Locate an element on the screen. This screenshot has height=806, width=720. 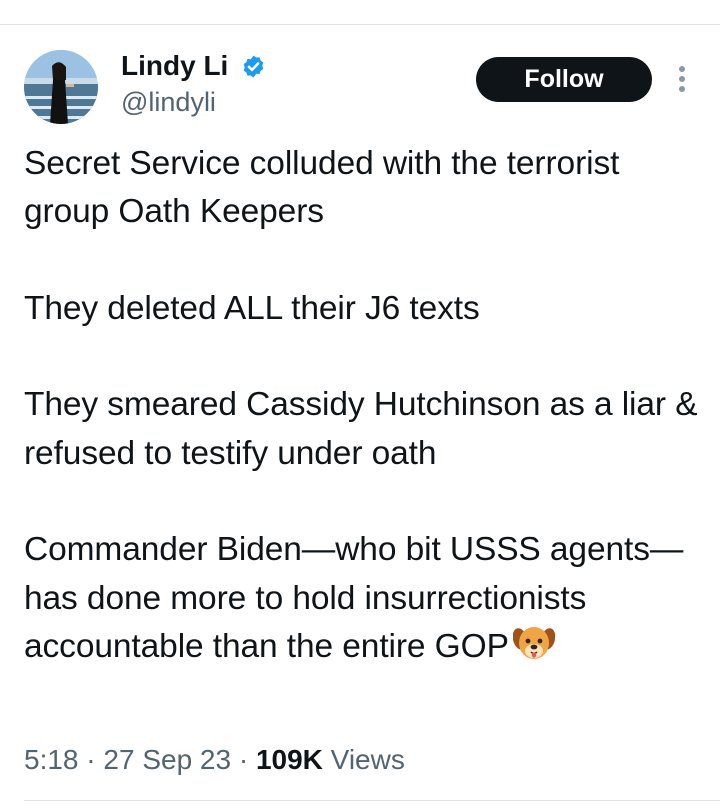
views-label: Views is located at coordinates (363, 759).